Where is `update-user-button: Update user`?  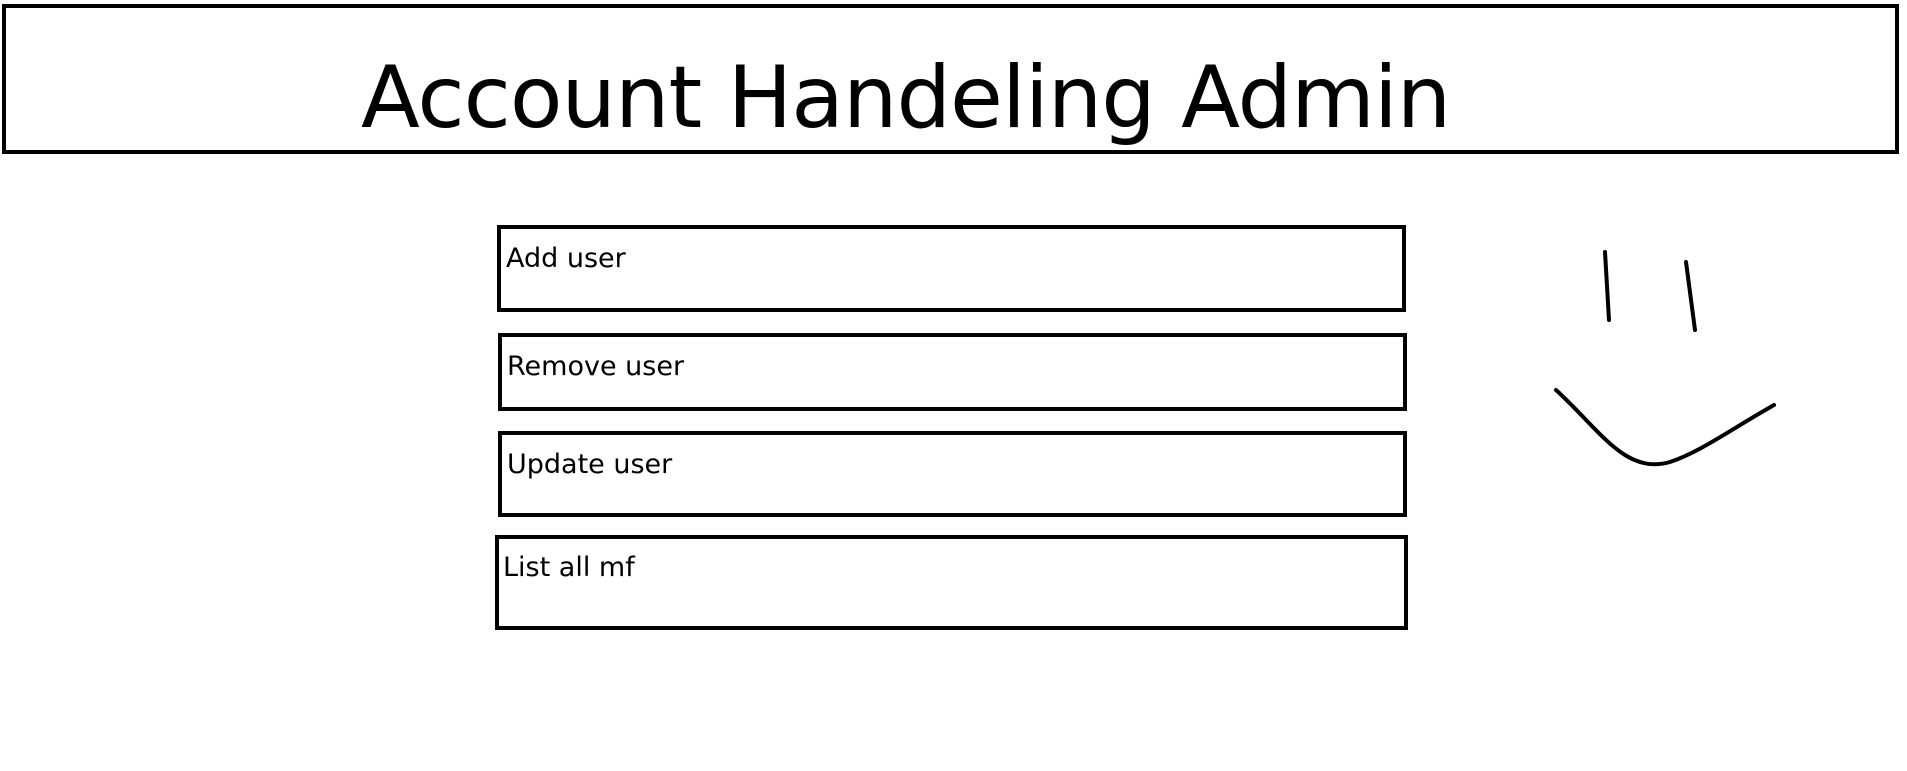
update-user-button: Update user is located at coordinates (952, 474).